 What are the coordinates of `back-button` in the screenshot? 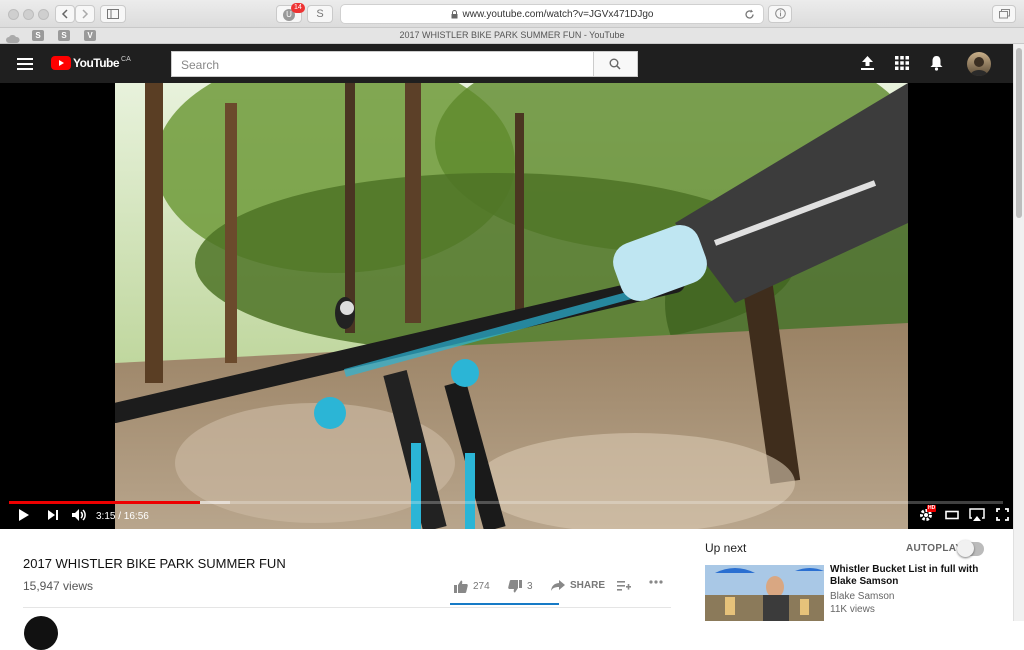 It's located at (65, 14).